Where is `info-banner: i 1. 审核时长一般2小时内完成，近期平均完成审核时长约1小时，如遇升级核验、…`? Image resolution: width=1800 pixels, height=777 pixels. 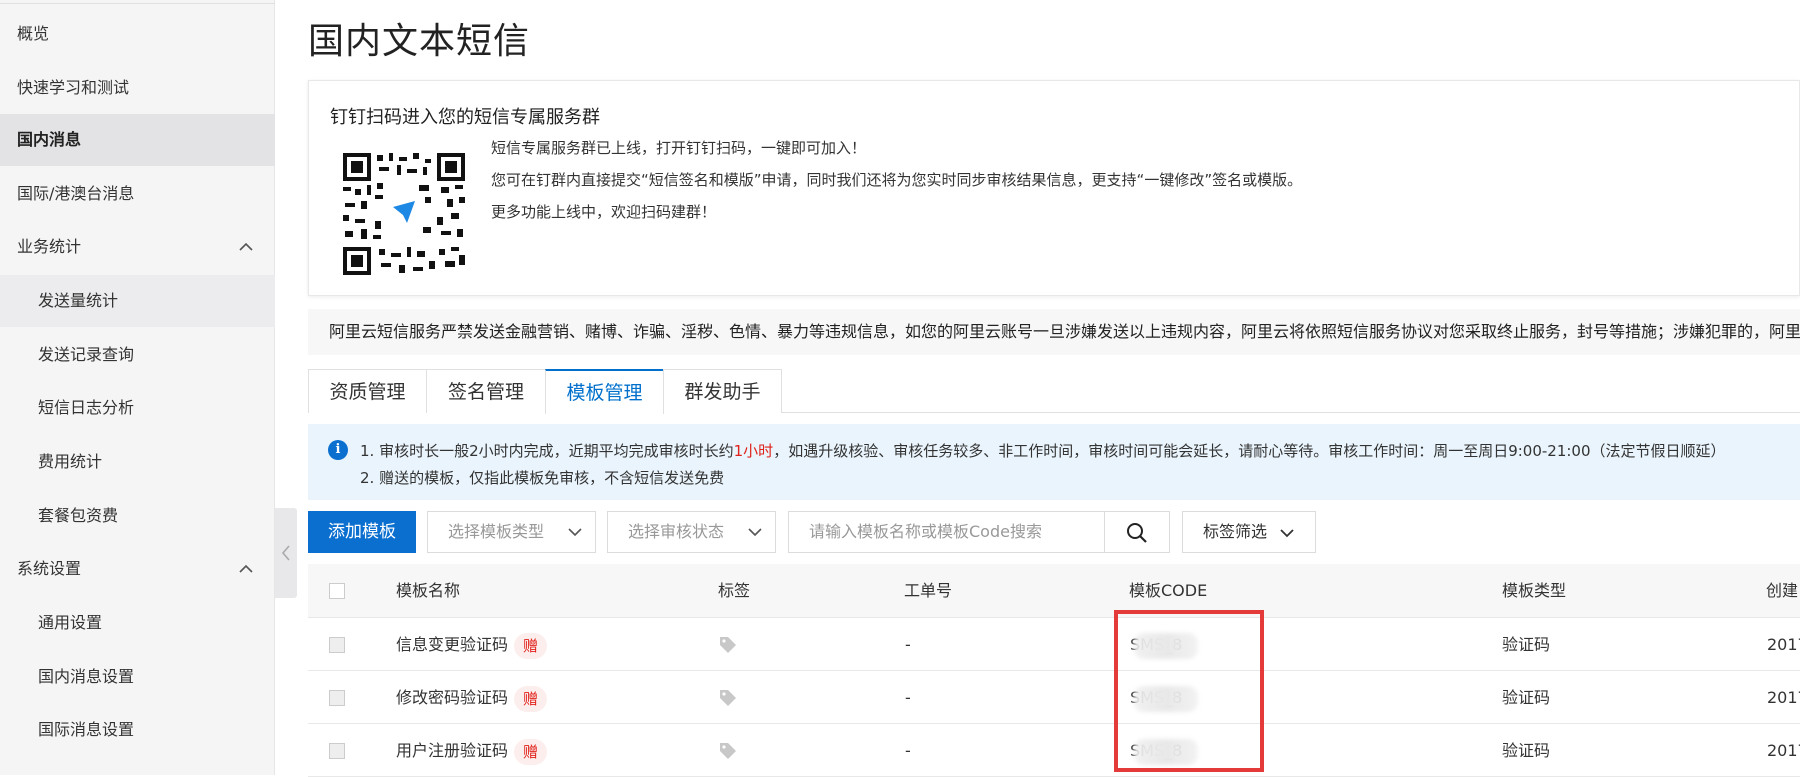 info-banner: i 1. 审核时长一般2小时内完成，近期平均完成审核时长约1小时，如遇升级核验、… is located at coordinates (1054, 462).